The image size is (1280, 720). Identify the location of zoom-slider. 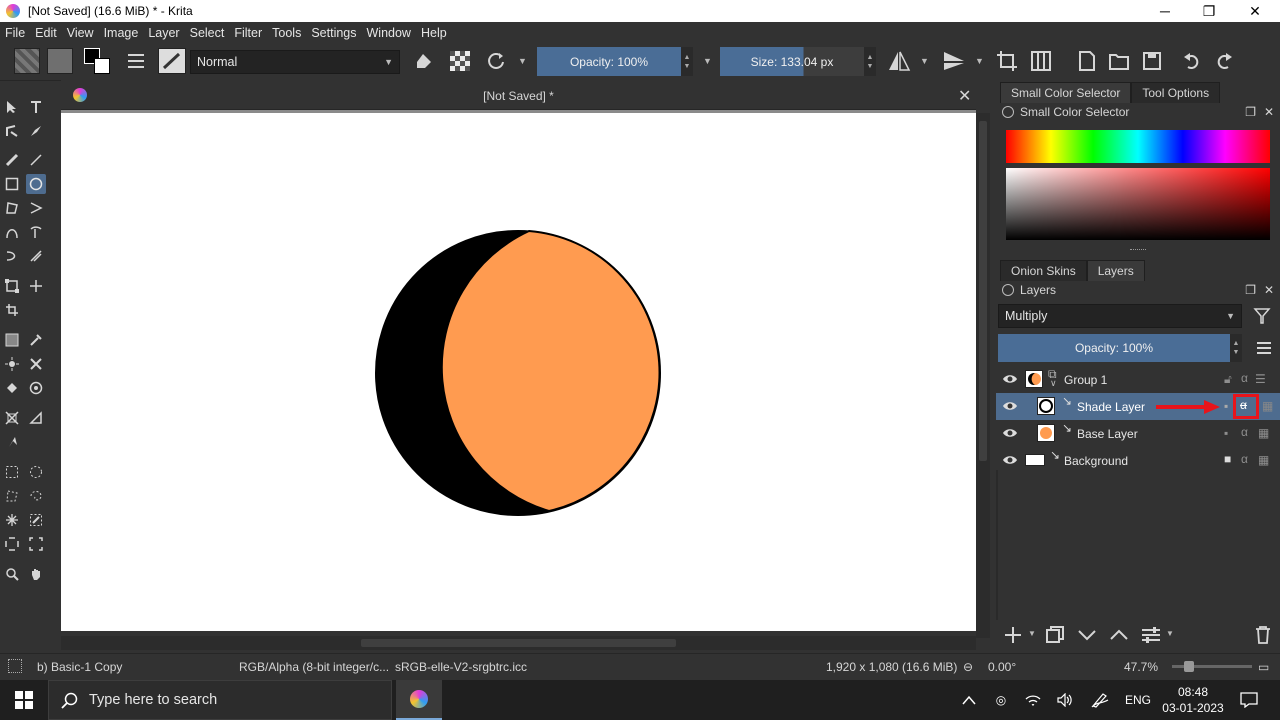
(1212, 666).